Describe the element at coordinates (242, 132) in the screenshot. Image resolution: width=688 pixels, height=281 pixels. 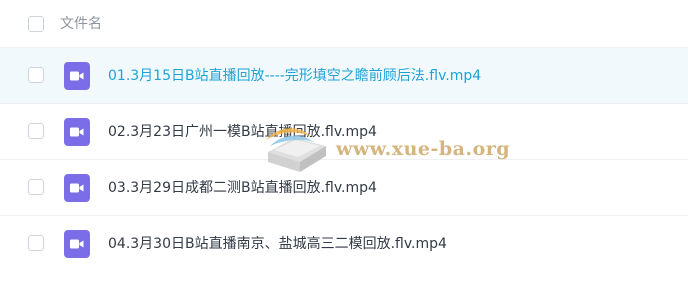
I see `file-name: 02.3月23日广州一模B站直播回放.flv.mp4` at that location.